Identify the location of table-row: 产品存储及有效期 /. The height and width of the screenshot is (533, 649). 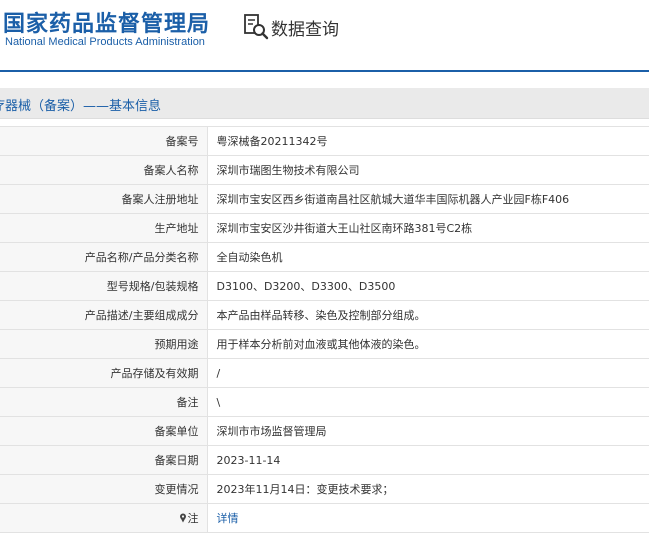
(324, 373).